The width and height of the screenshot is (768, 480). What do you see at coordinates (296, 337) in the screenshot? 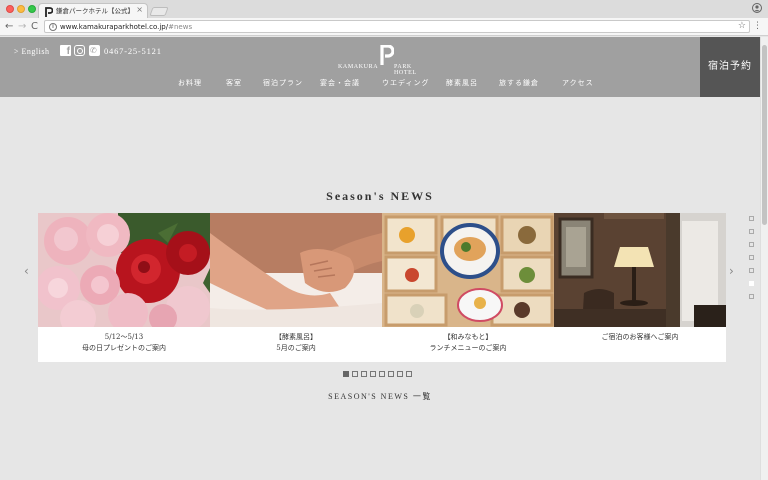
I see `news-card-line1: 【酵素風呂】` at bounding box center [296, 337].